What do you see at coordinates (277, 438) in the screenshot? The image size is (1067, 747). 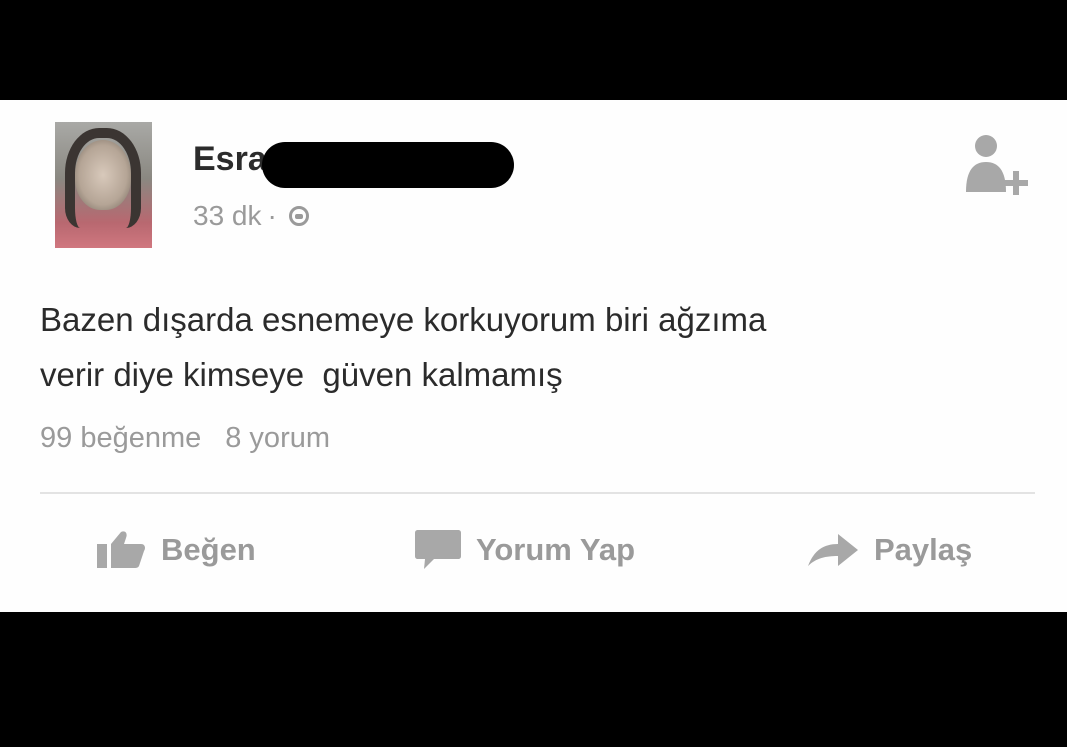 I see `comments-count: 8 yorum` at bounding box center [277, 438].